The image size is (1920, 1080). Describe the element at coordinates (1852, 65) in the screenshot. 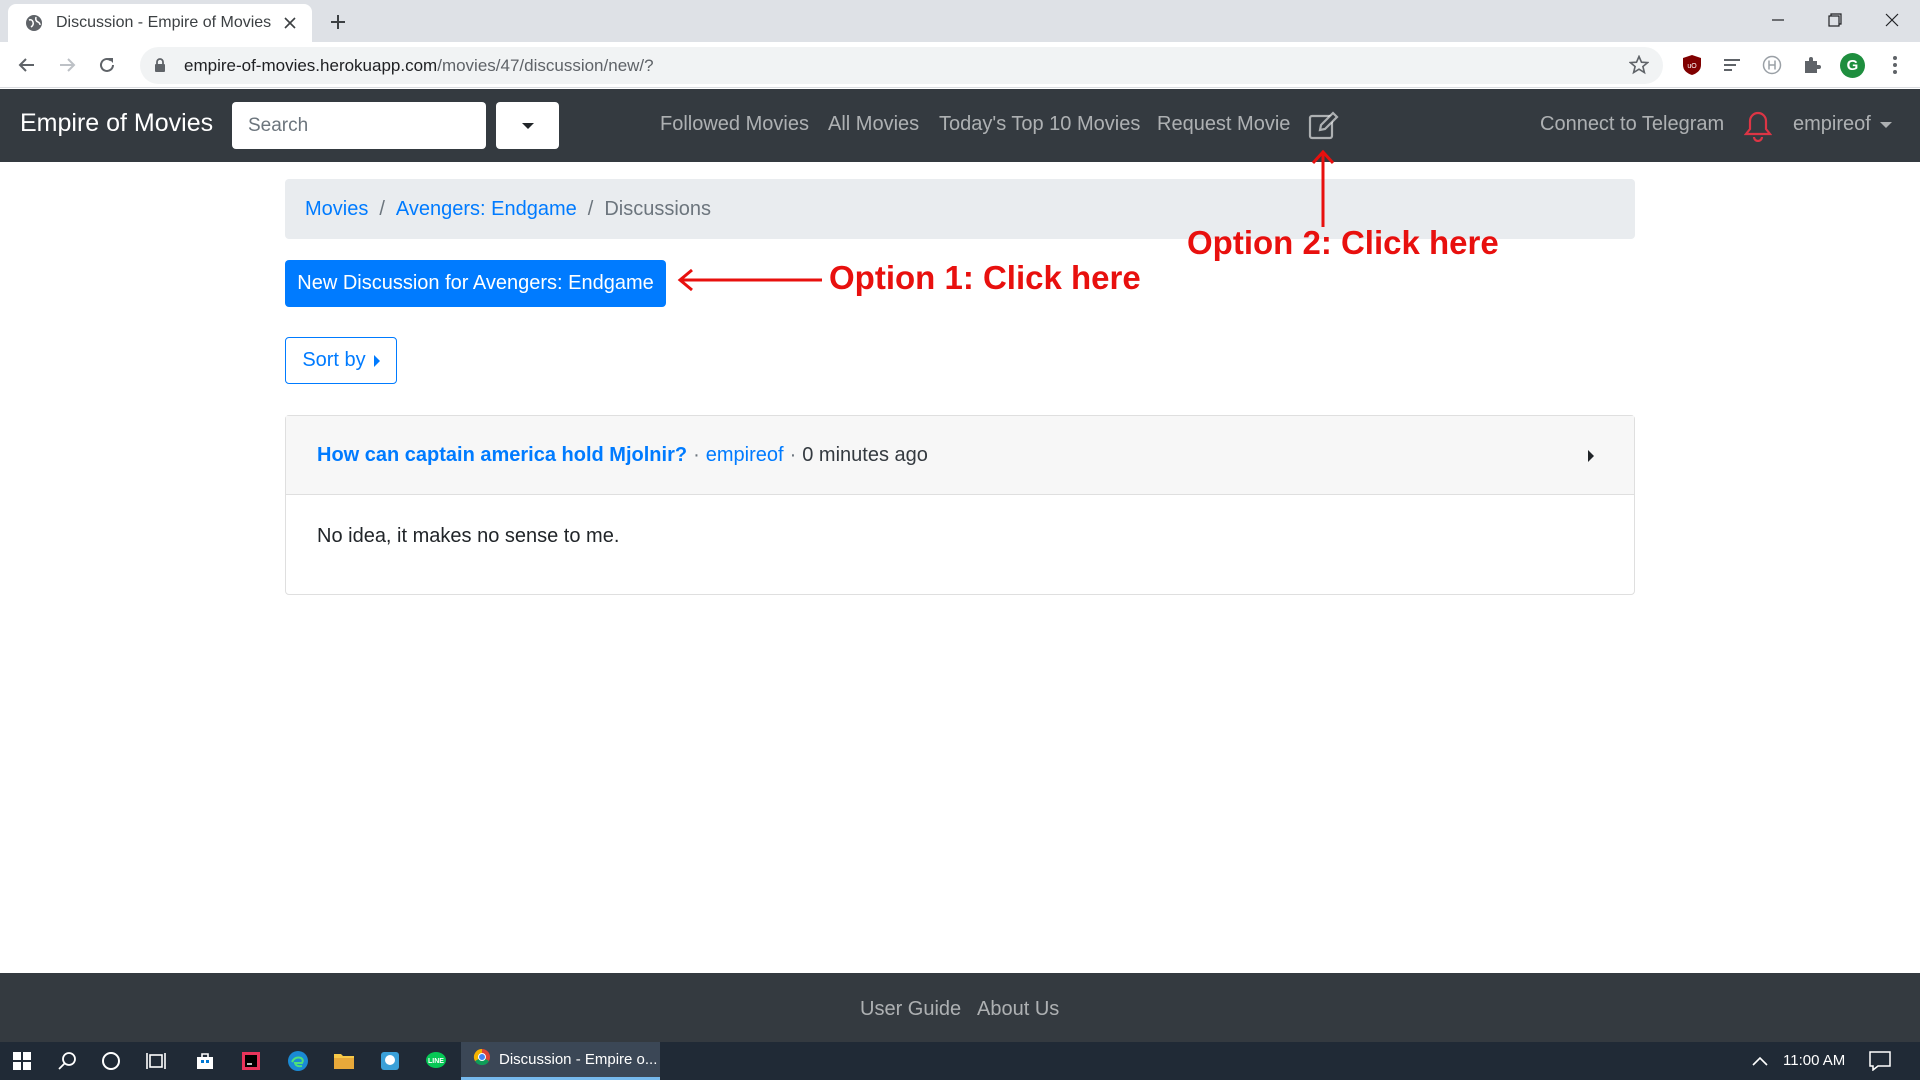

I see `profile-avatar: G` at that location.